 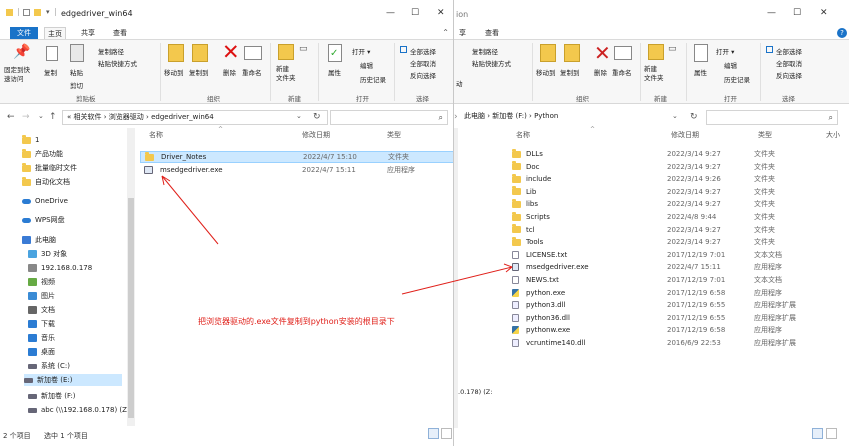 What do you see at coordinates (11, 117) in the screenshot?
I see `back-button: ←` at bounding box center [11, 117].